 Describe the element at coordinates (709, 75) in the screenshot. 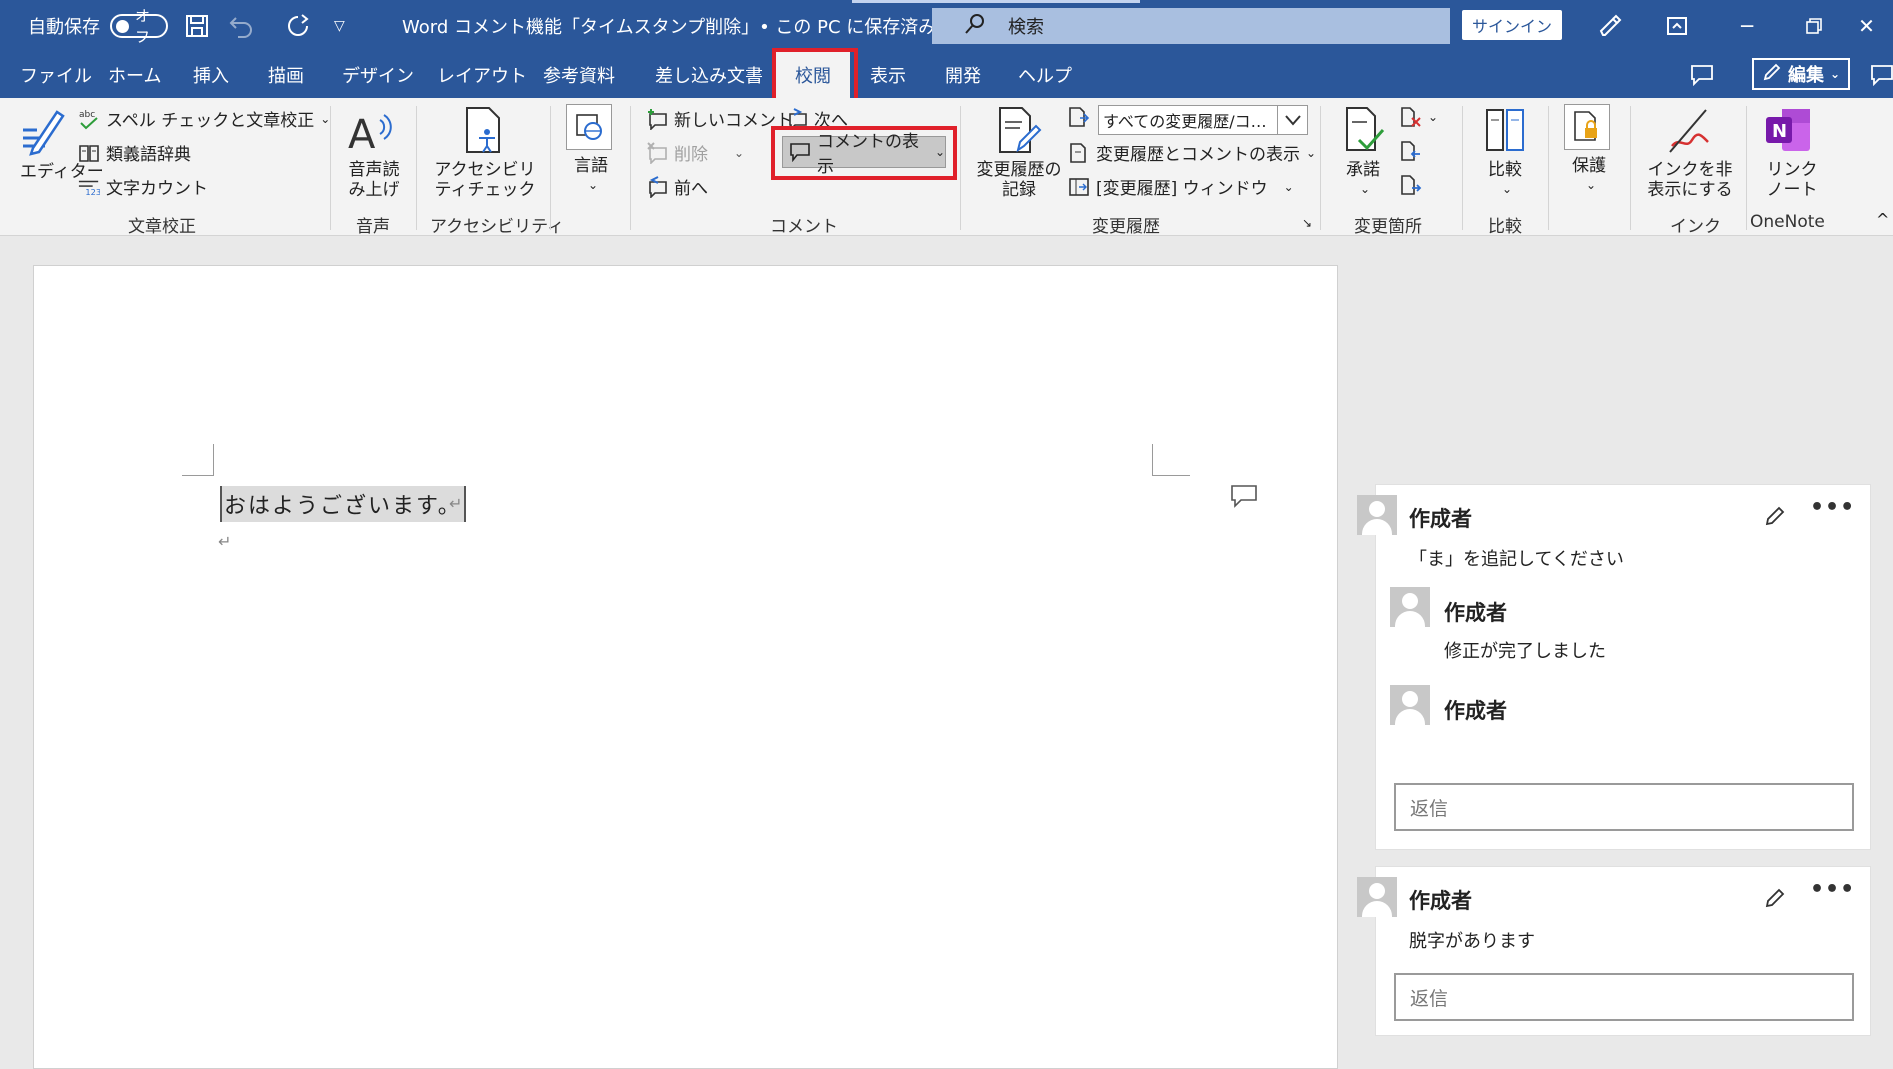

I see `tab-mailings: 差し込み文書` at that location.